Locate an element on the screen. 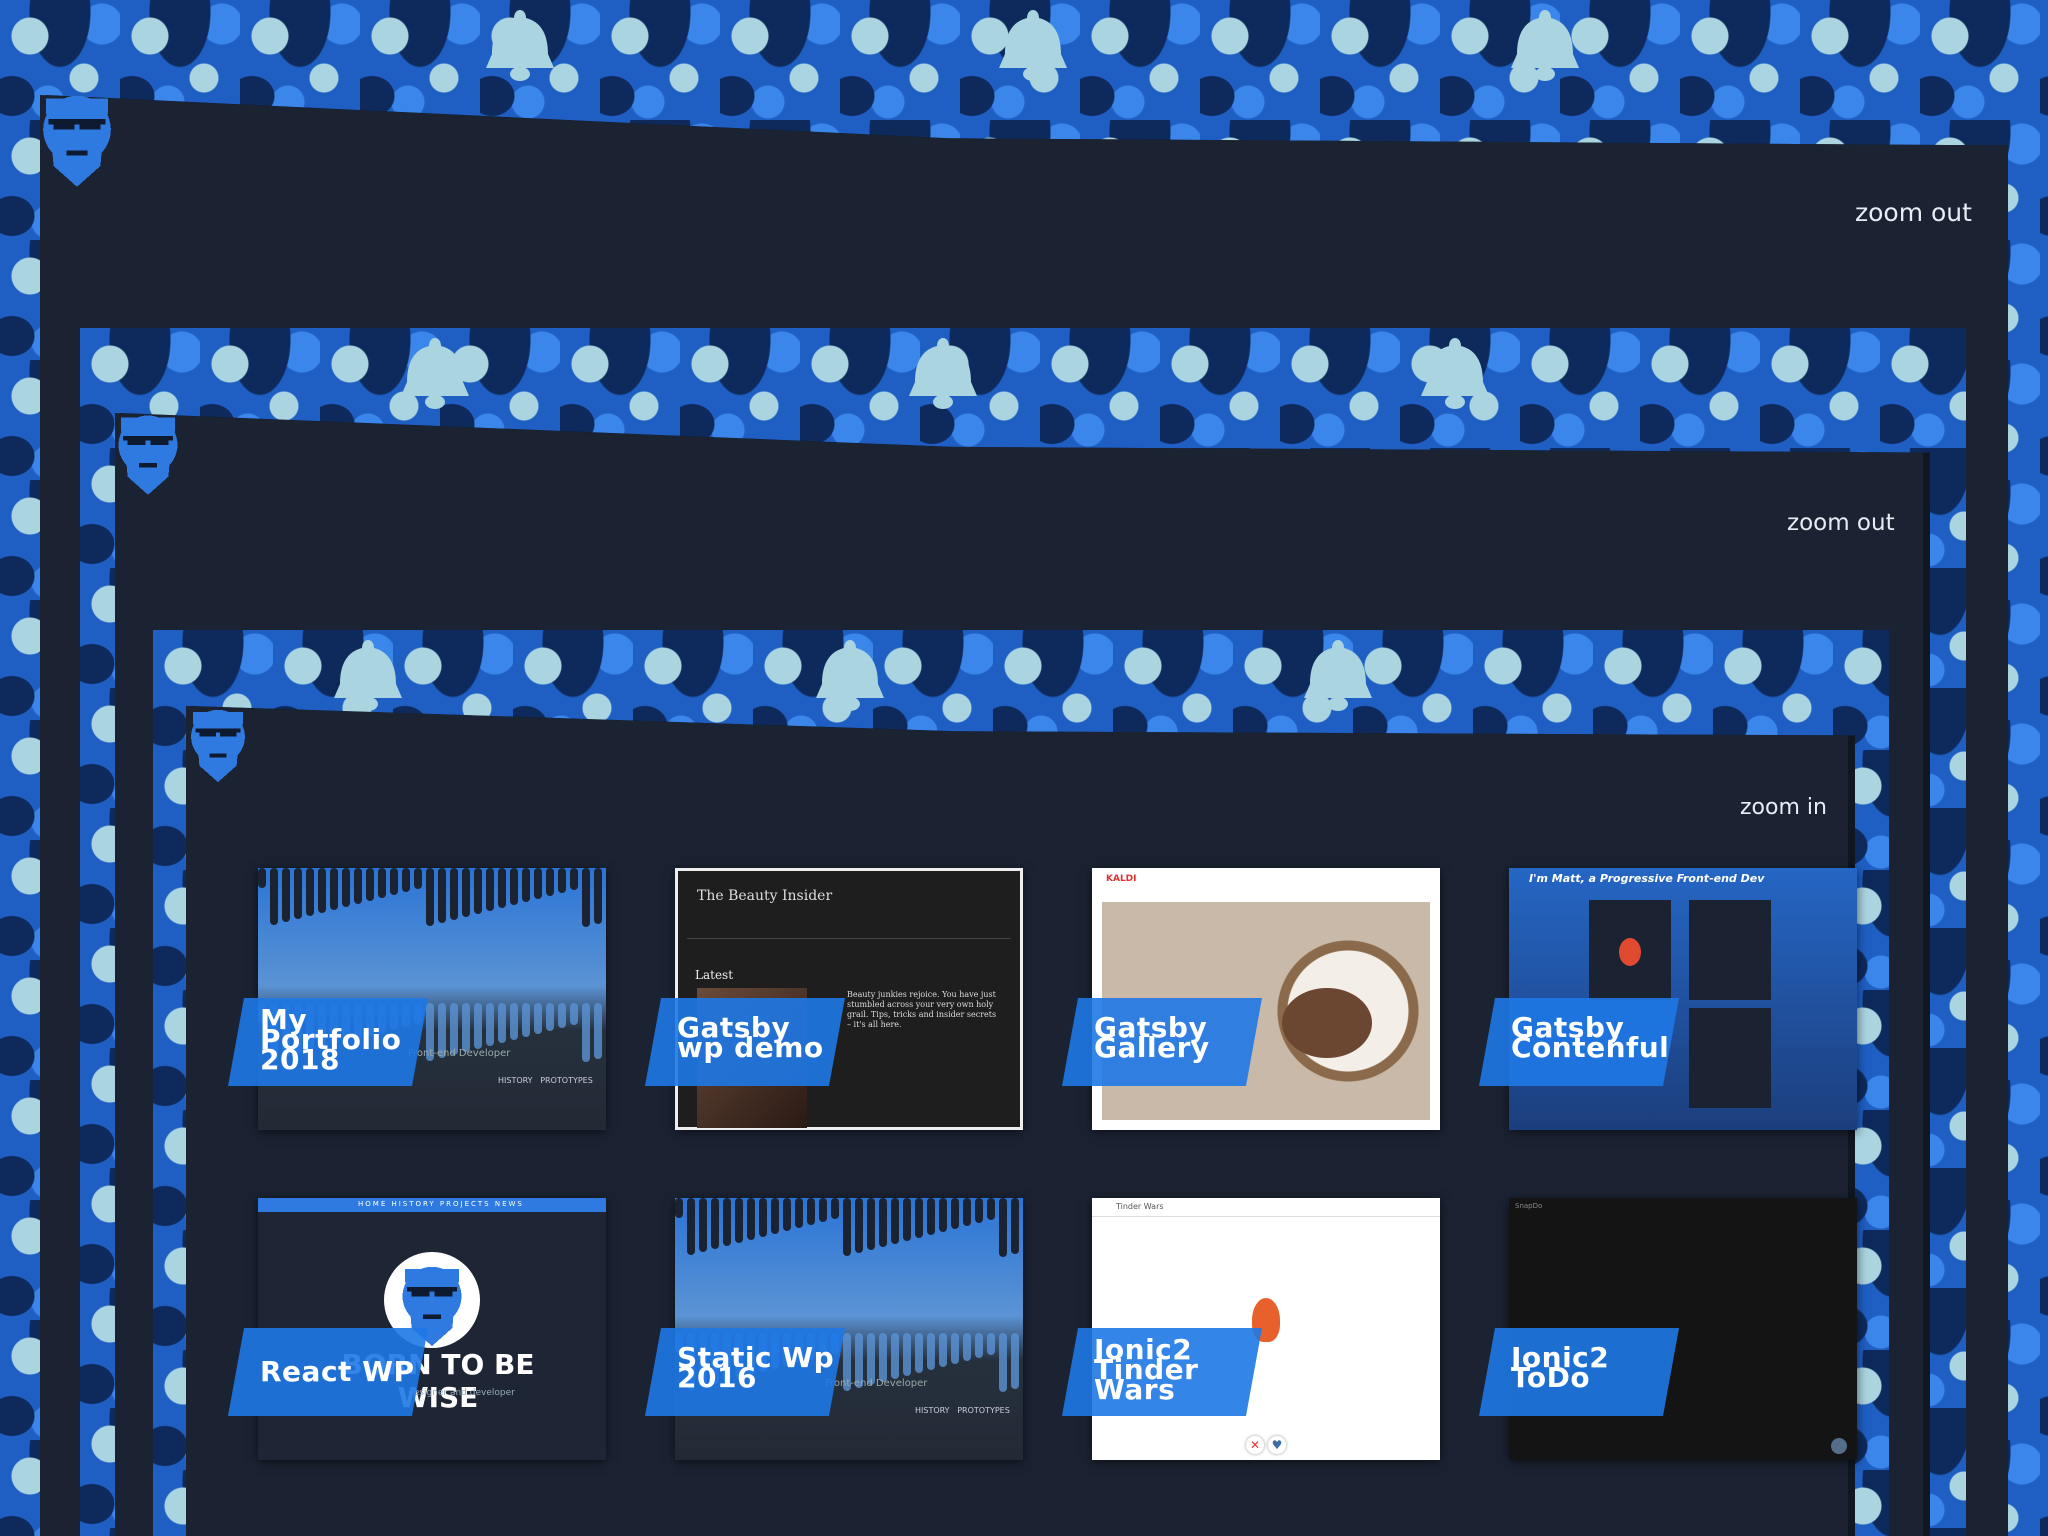 This screenshot has height=1536, width=2048. project-title: Gatsby Gallery is located at coordinates (1162, 1042).